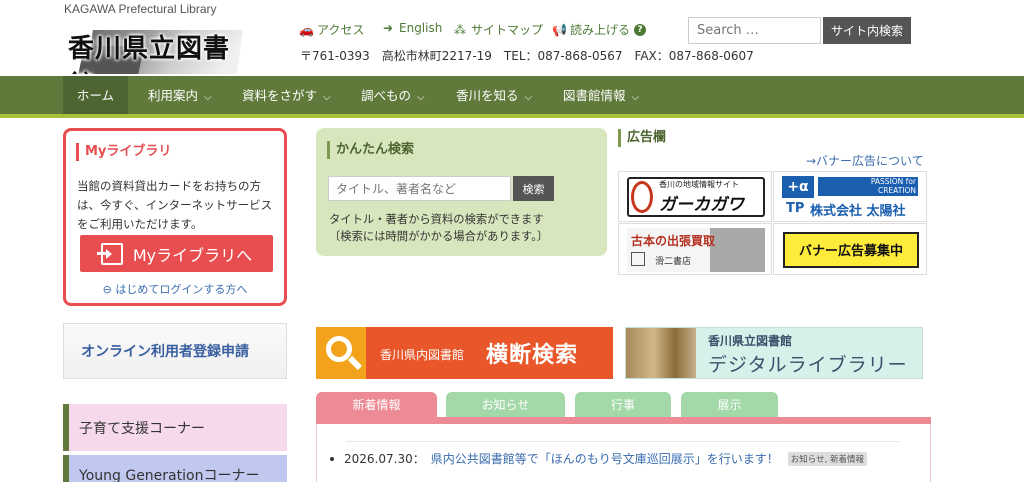 This screenshot has width=1024, height=482. I want to click on book-icon, so click(638, 259).